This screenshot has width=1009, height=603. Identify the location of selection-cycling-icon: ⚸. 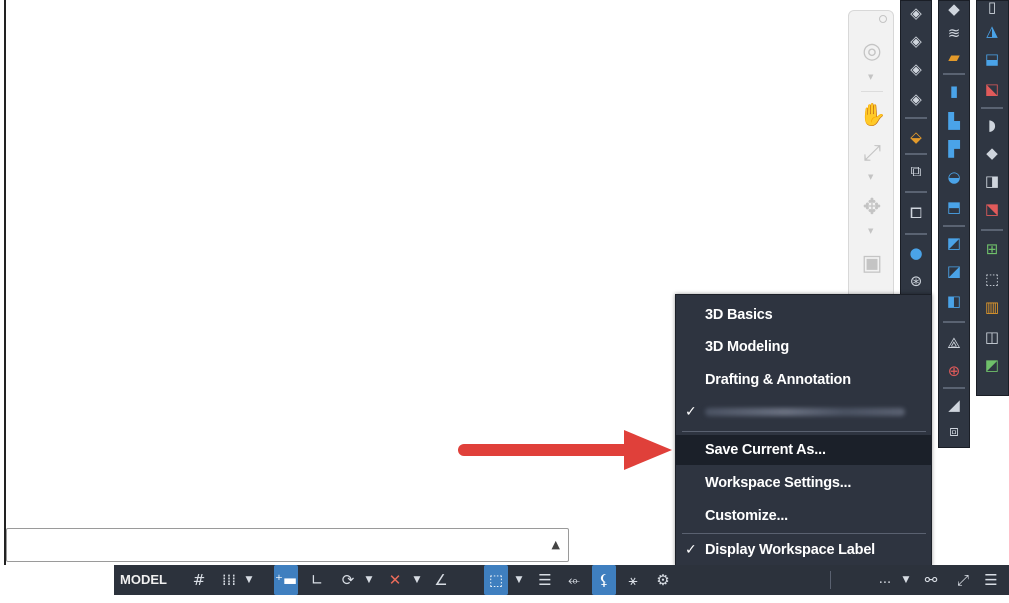
(604, 580).